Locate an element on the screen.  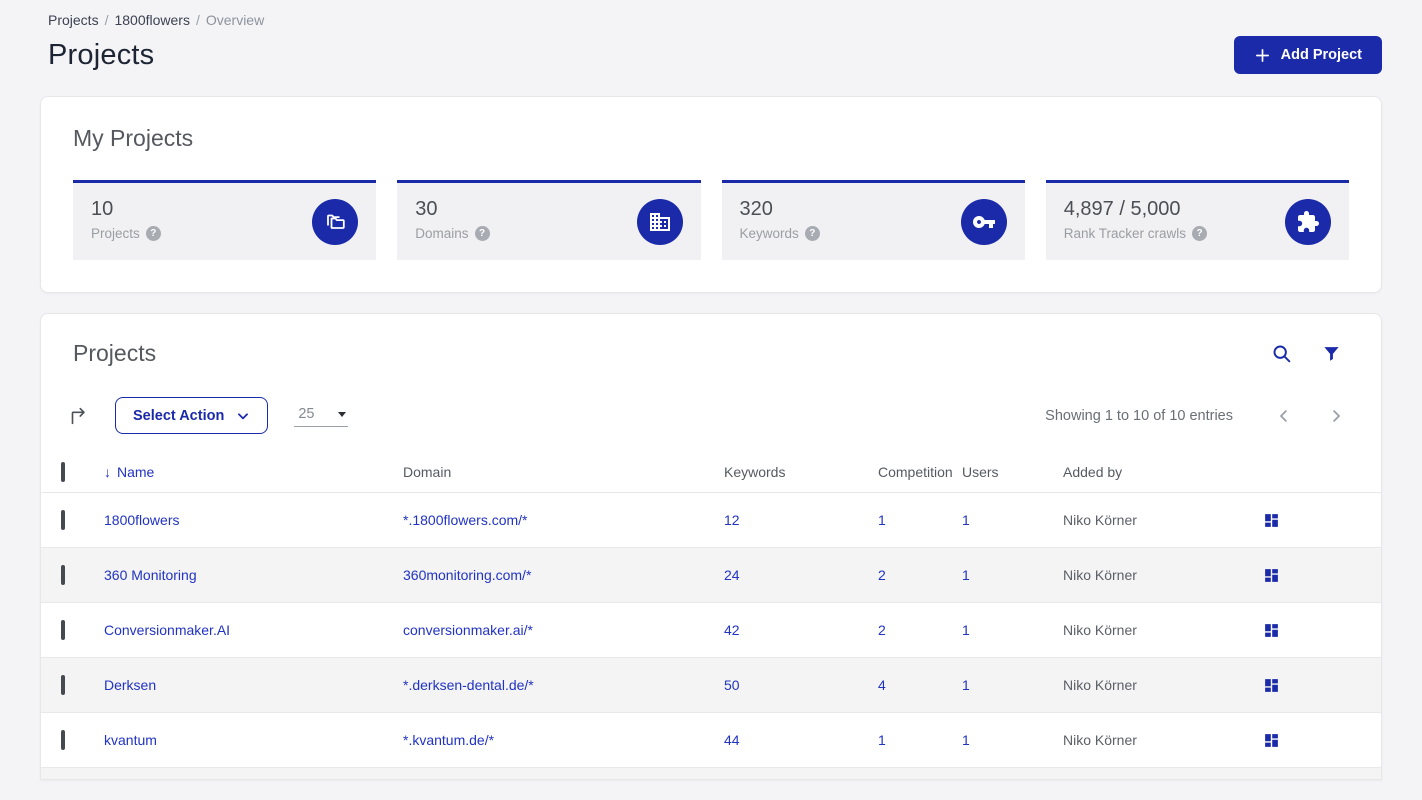
column-header-users: Users is located at coordinates (1012, 472).